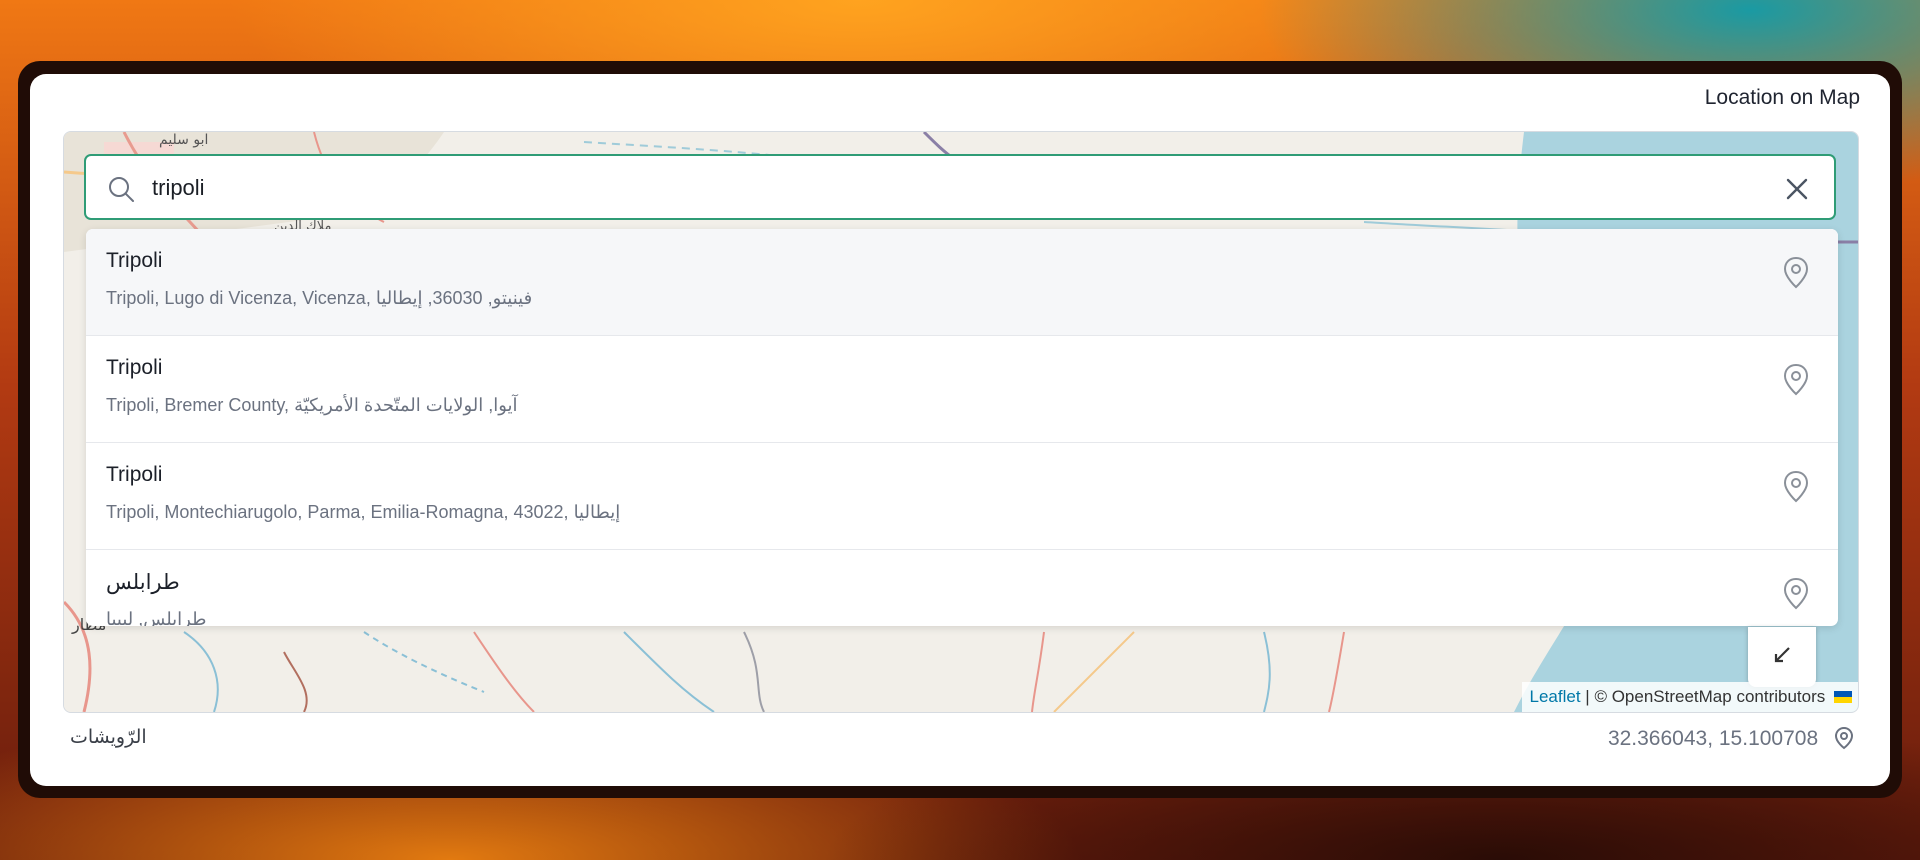  I want to click on close-icon, so click(1797, 189).